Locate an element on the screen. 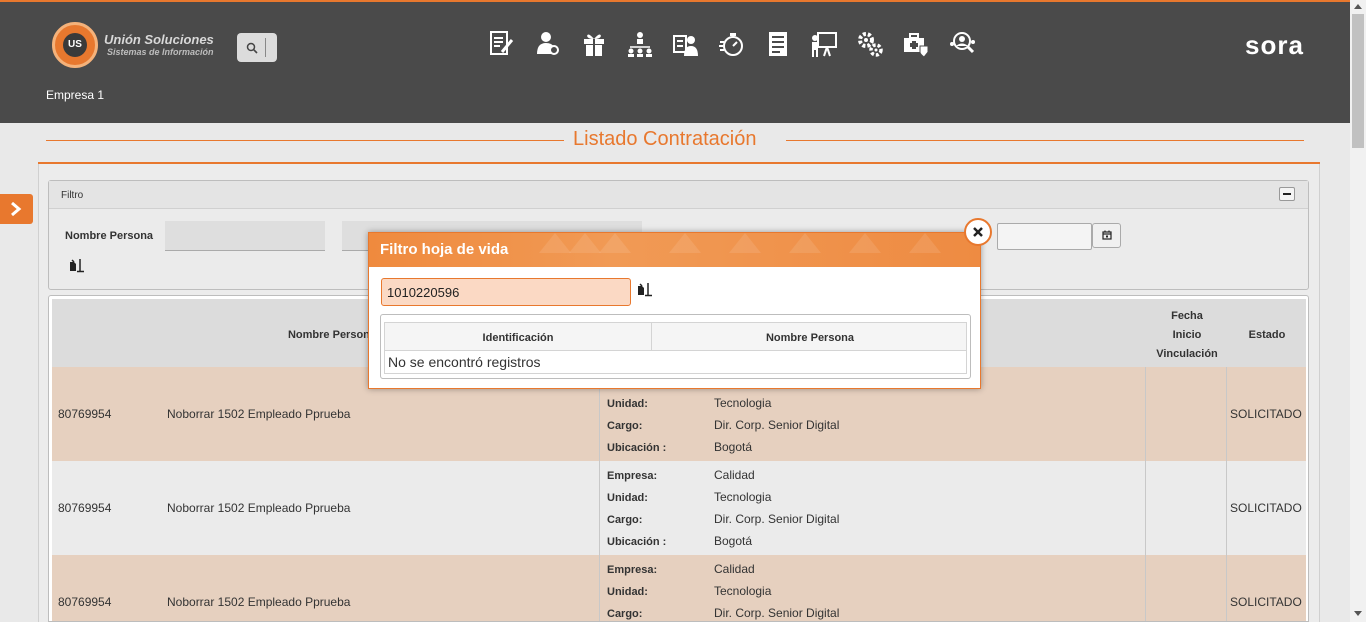  company-name: Empresa 1 is located at coordinates (75, 95).